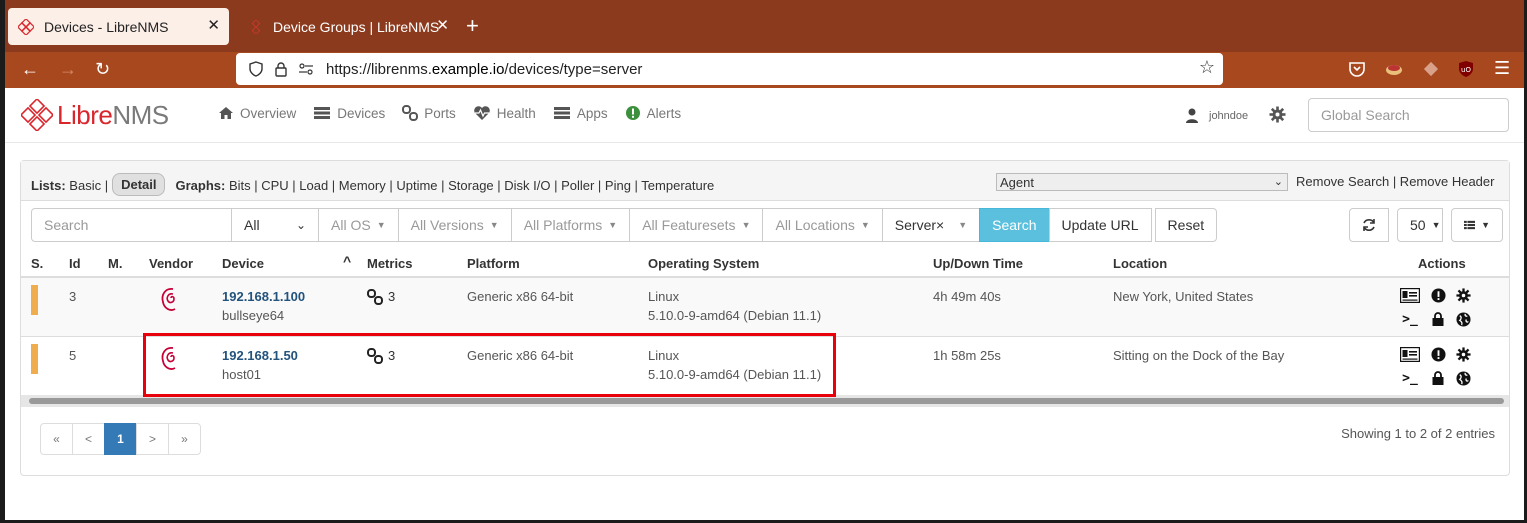  I want to click on extension-diamond-icon, so click(1431, 69).